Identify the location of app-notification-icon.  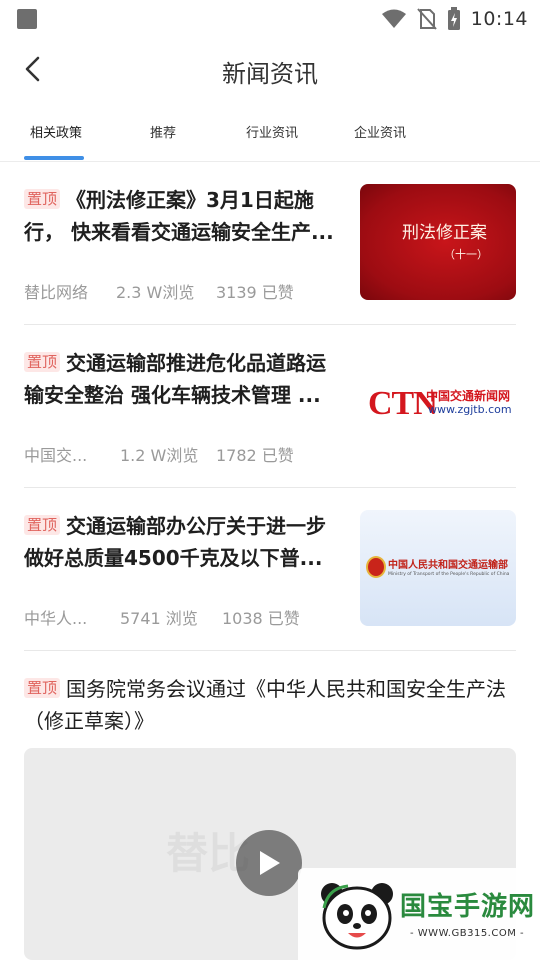
(27, 19).